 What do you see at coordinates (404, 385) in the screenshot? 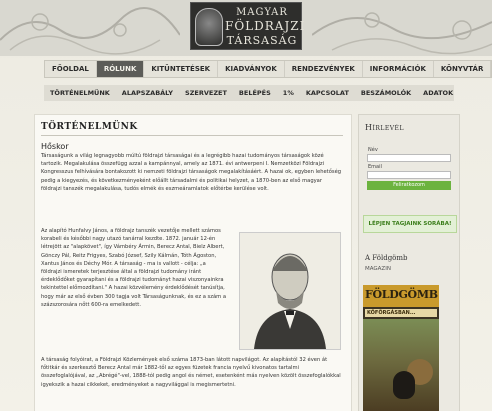
I see `beetle-icon` at bounding box center [404, 385].